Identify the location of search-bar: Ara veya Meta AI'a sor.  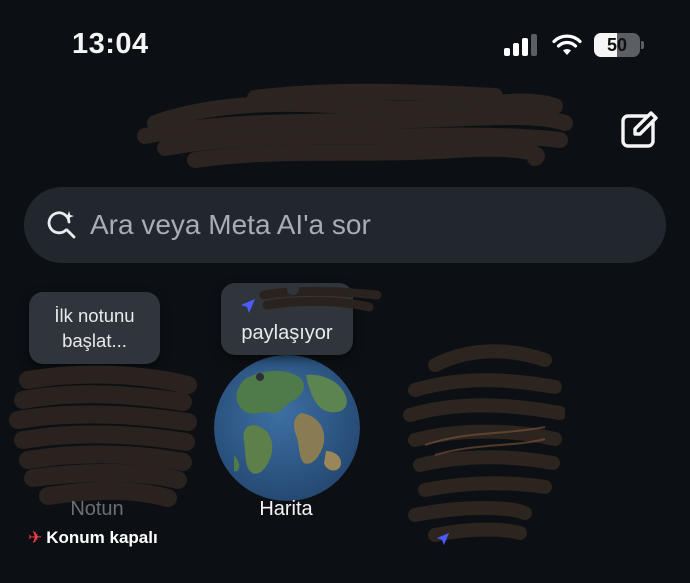
(345, 225).